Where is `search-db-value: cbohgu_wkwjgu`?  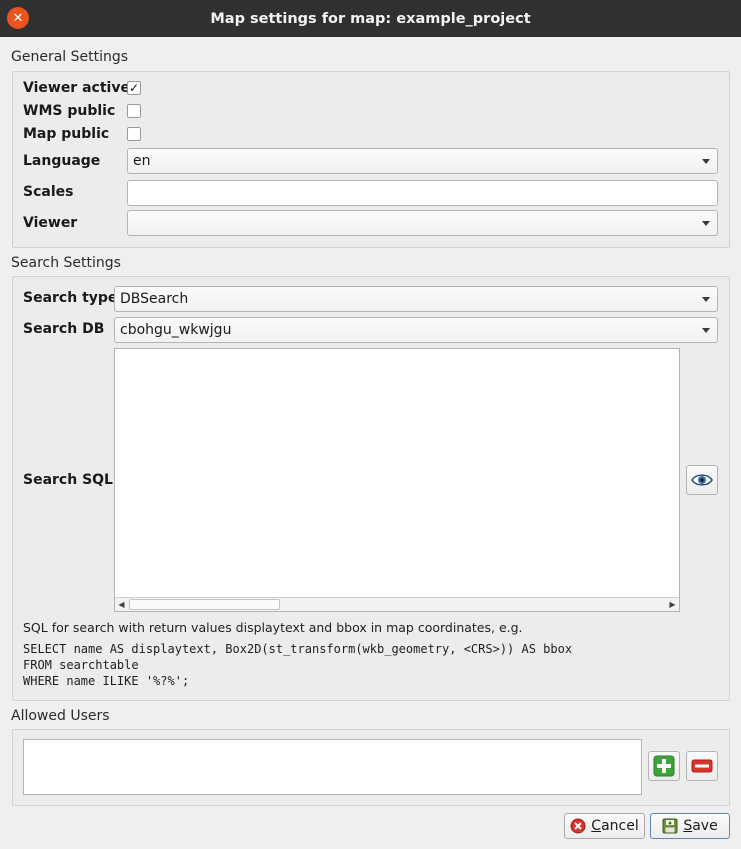
search-db-value: cbohgu_wkwjgu is located at coordinates (176, 330).